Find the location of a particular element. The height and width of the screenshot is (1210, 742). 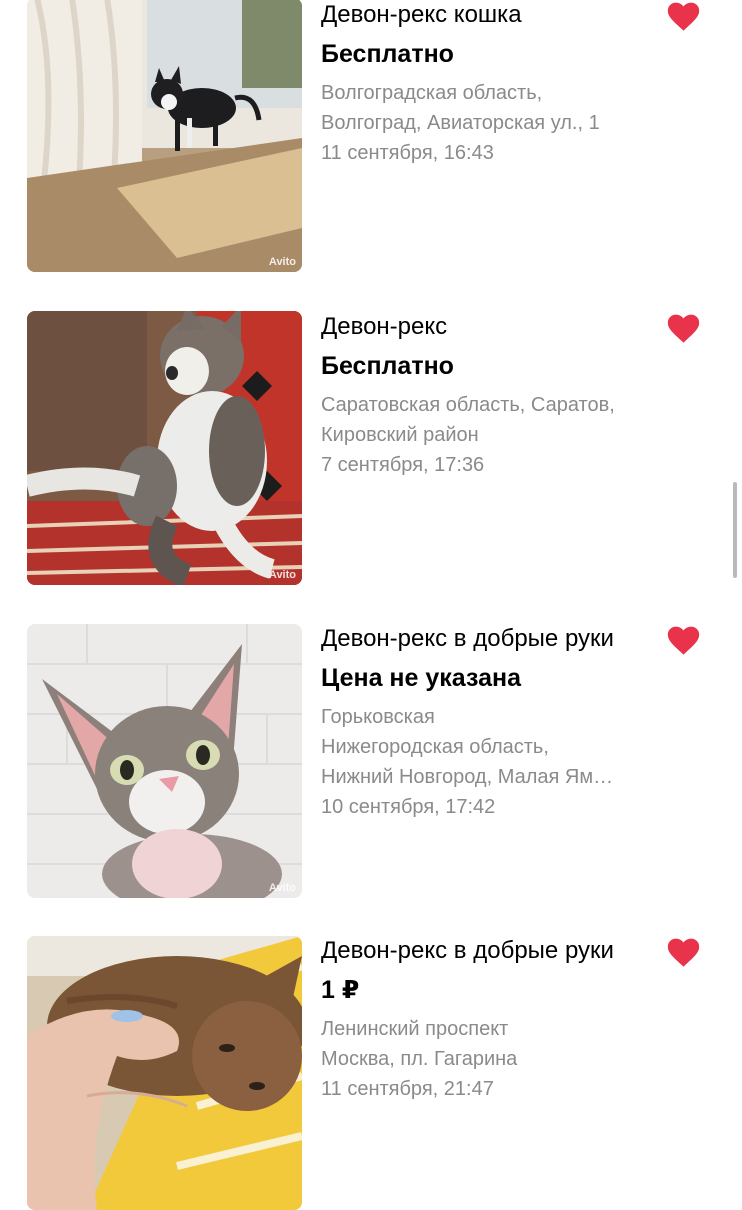

listing-date: 7 сентября, 17:36 is located at coordinates (403, 465).